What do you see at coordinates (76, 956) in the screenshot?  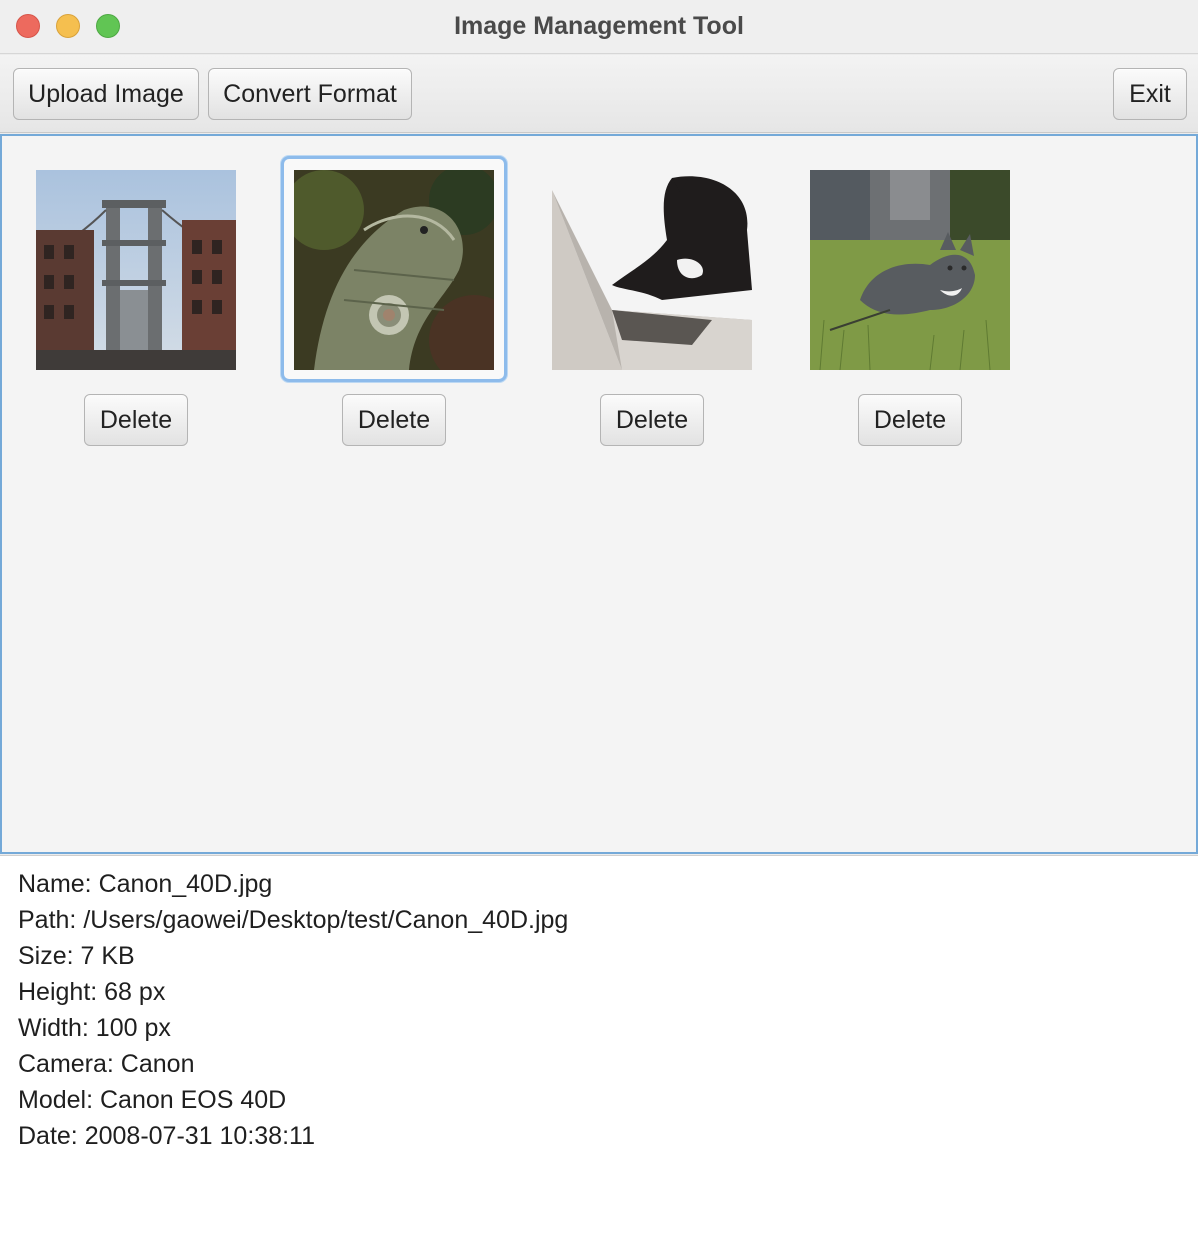 I see `detail-size: Size: 7 KB` at bounding box center [76, 956].